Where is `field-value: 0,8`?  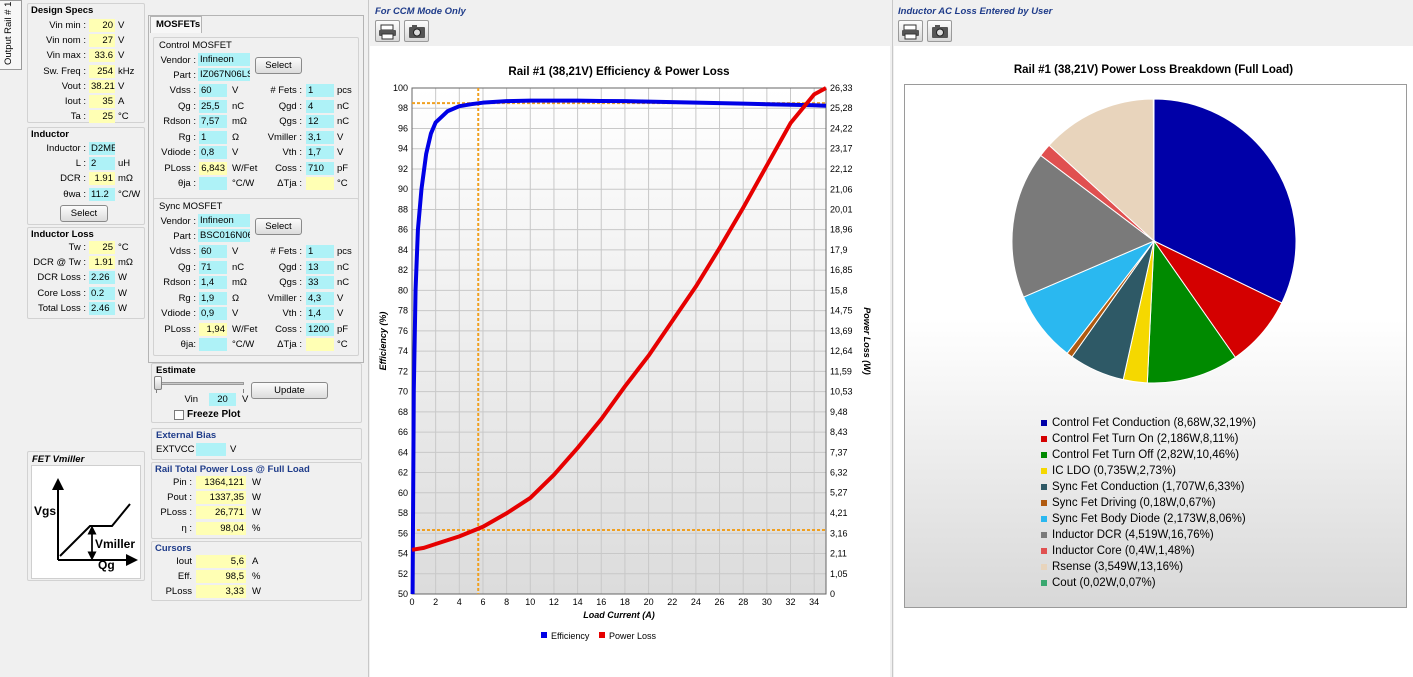 field-value: 0,8 is located at coordinates (213, 152).